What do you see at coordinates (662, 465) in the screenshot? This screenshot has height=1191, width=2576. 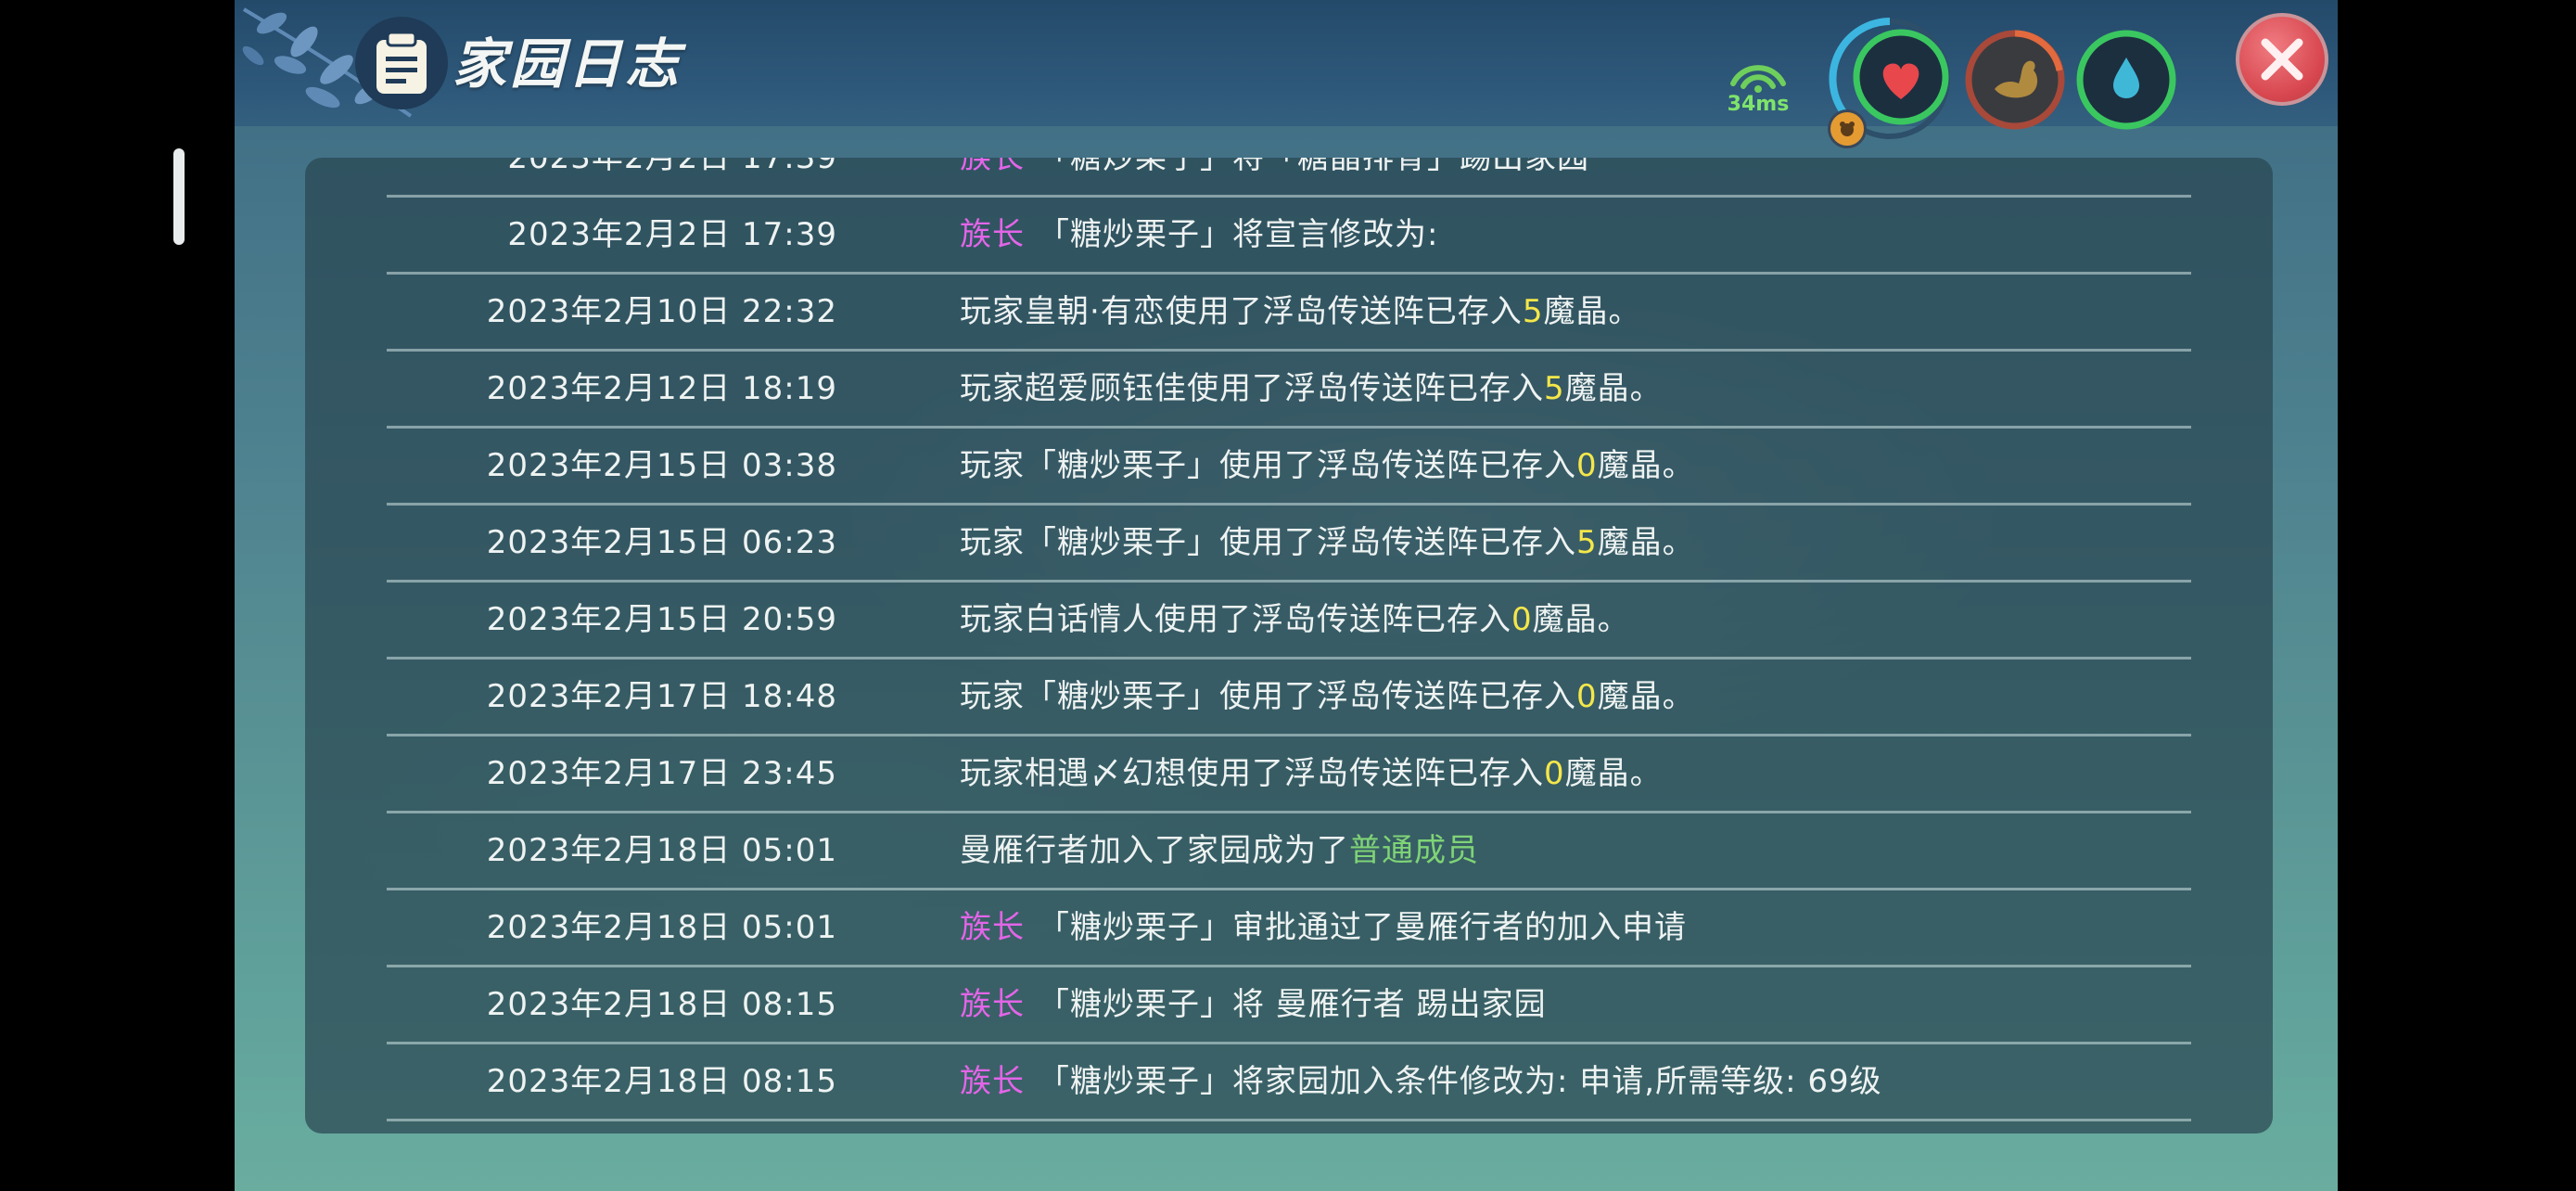 I see `log-date: 2023年2月15日 03:38` at bounding box center [662, 465].